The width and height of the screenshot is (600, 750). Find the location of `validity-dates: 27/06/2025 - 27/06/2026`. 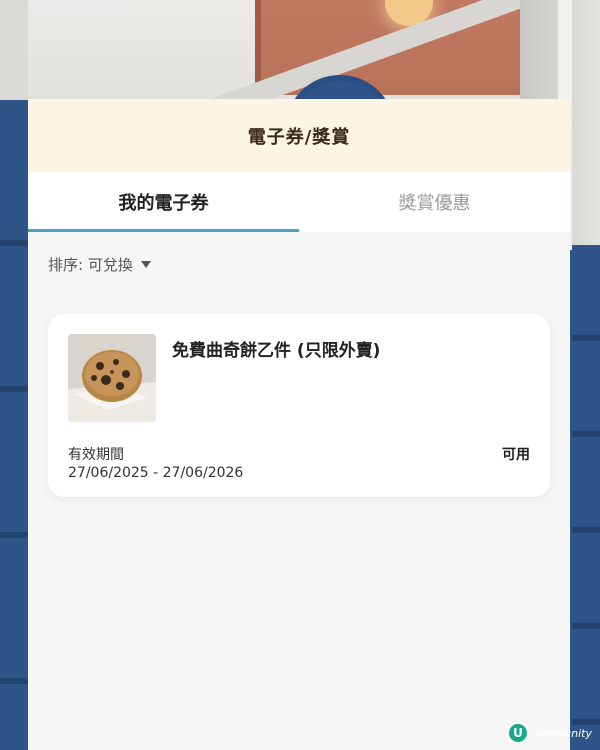

validity-dates: 27/06/2025 - 27/06/2026 is located at coordinates (156, 473).